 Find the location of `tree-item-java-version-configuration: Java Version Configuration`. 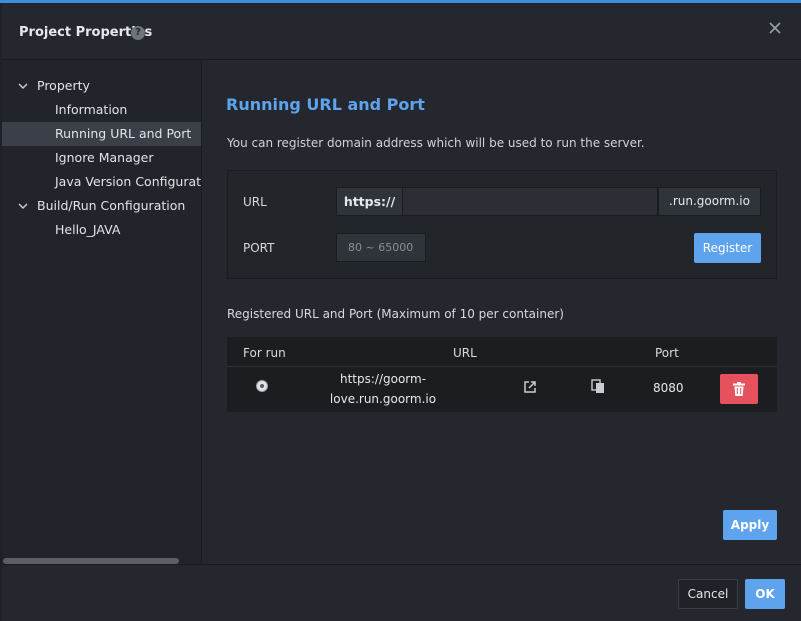

tree-item-java-version-configuration: Java Version Configuration is located at coordinates (102, 182).